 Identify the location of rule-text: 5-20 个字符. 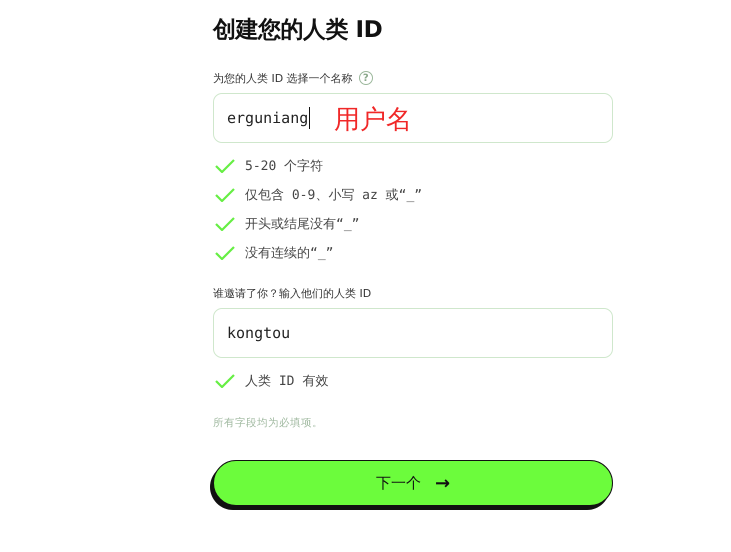
(284, 166).